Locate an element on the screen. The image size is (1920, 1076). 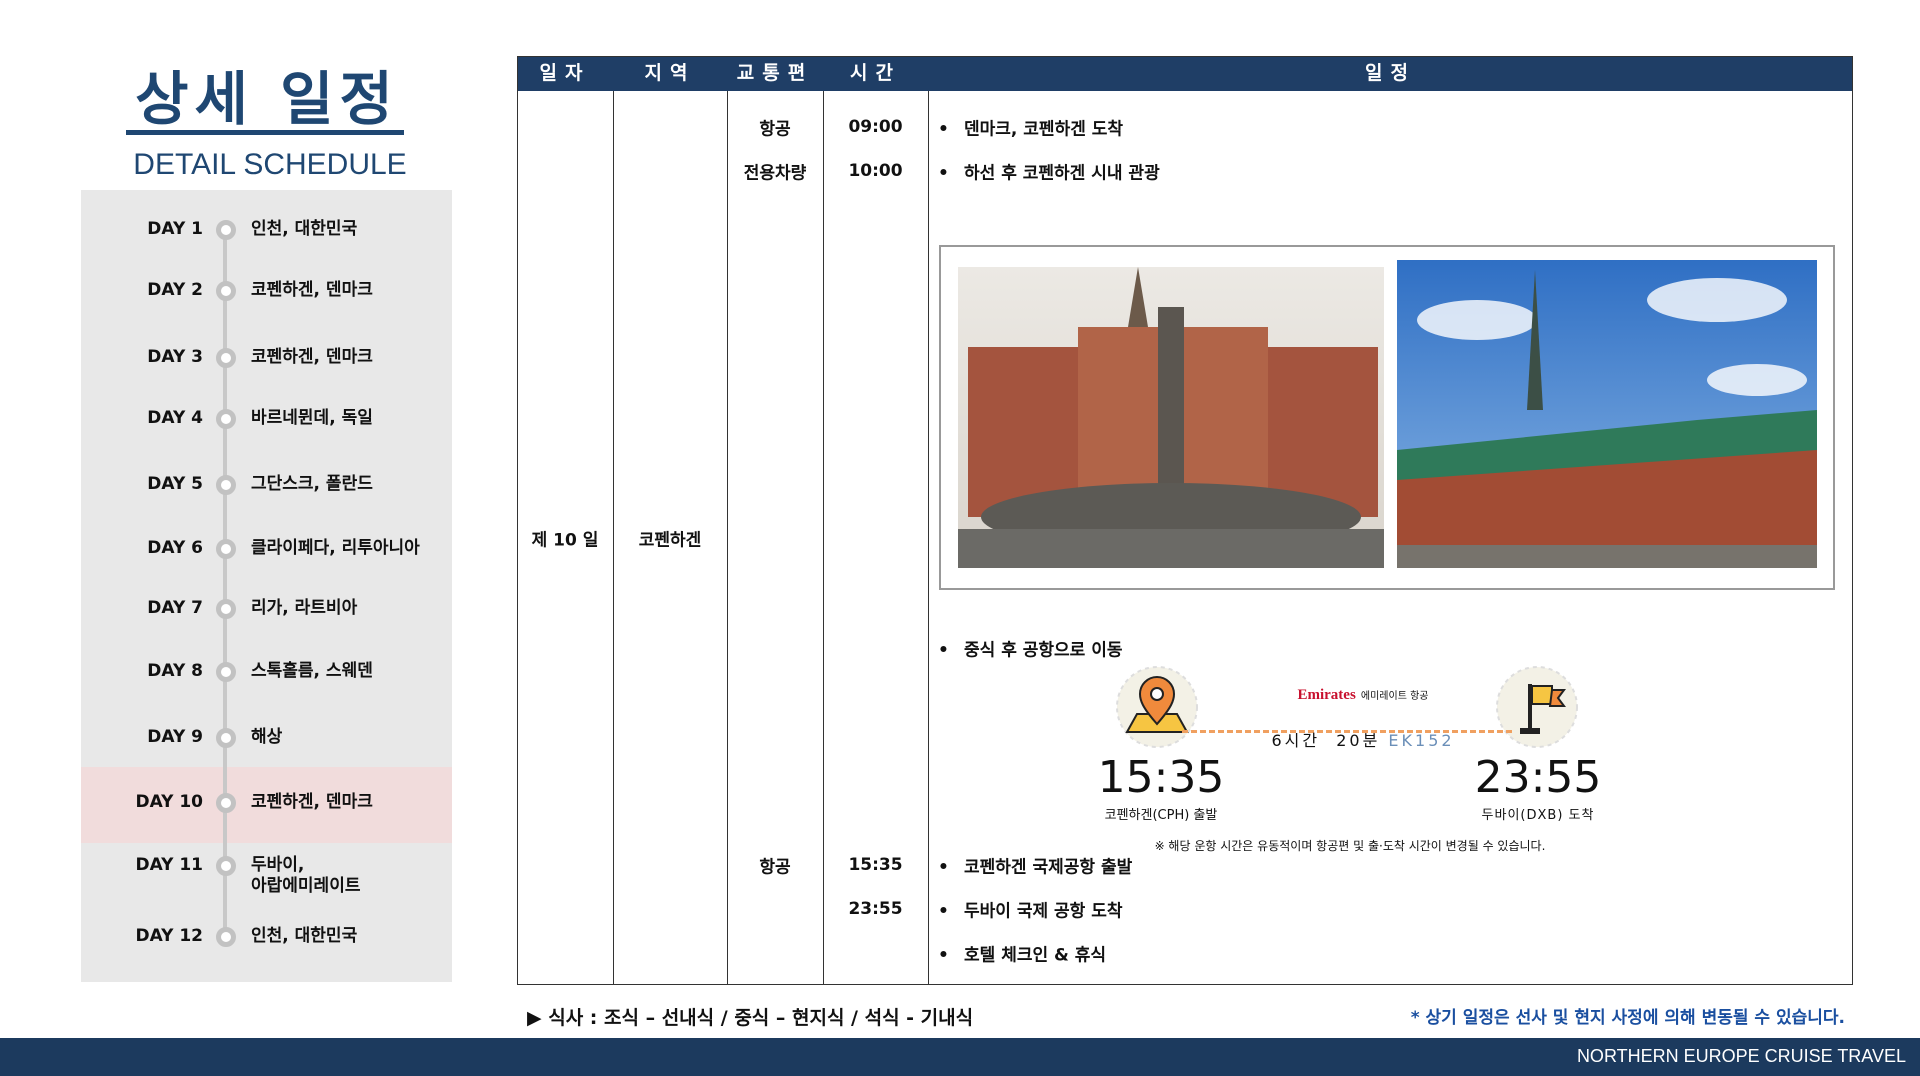
day-place: 그단스크, 폴란드 is located at coordinates (312, 484).